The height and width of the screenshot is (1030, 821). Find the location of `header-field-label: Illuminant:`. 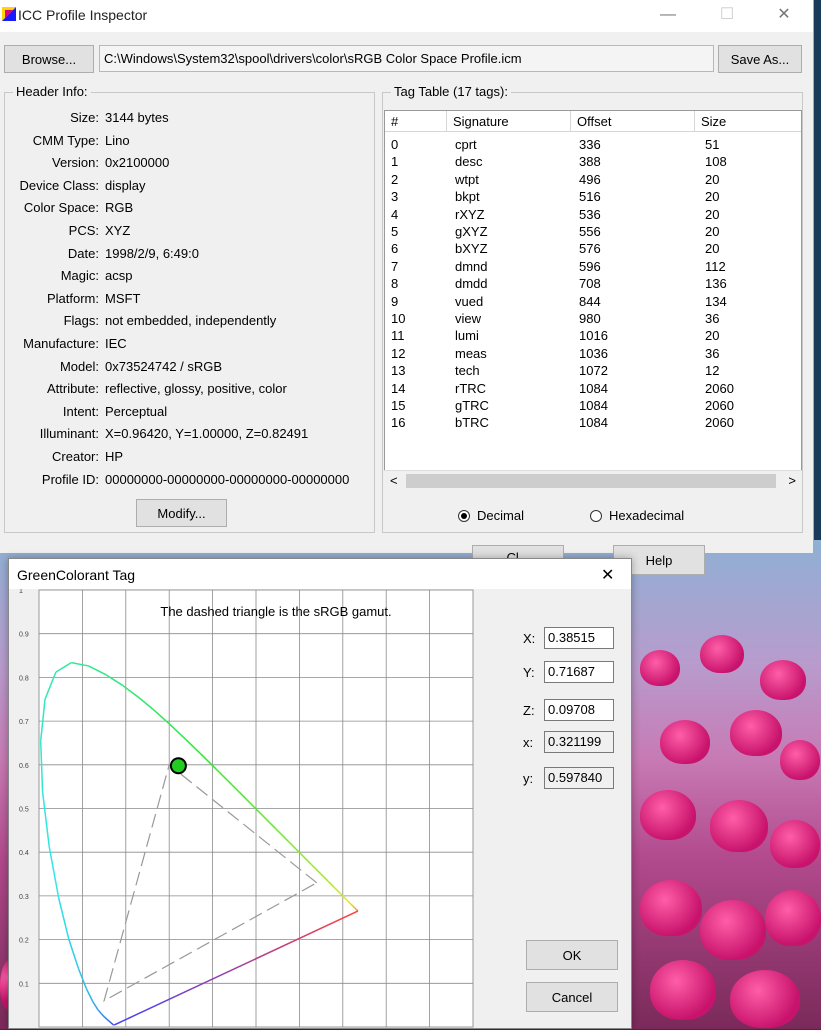

header-field-label: Illuminant: is located at coordinates (49, 436).